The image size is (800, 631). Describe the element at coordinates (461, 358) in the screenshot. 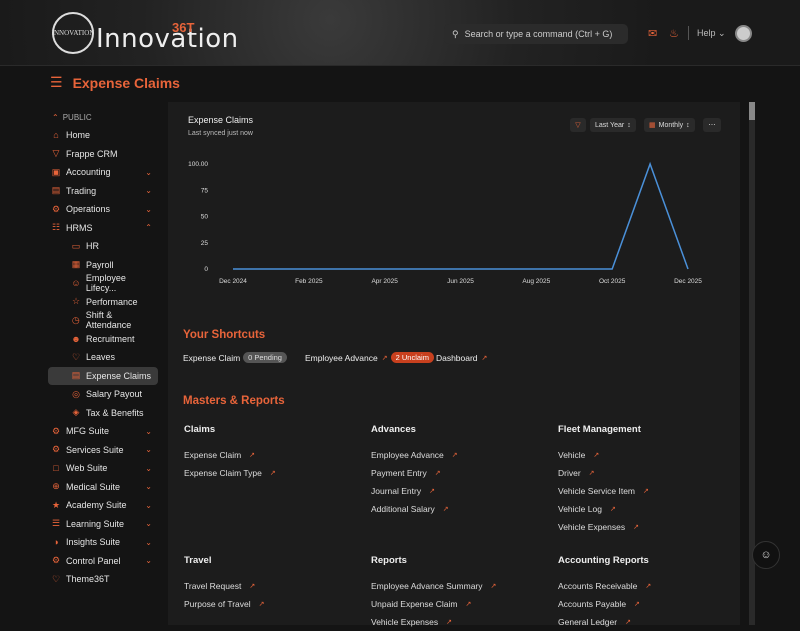

I see `shortcut-dashboard: Dashboard ↗` at that location.